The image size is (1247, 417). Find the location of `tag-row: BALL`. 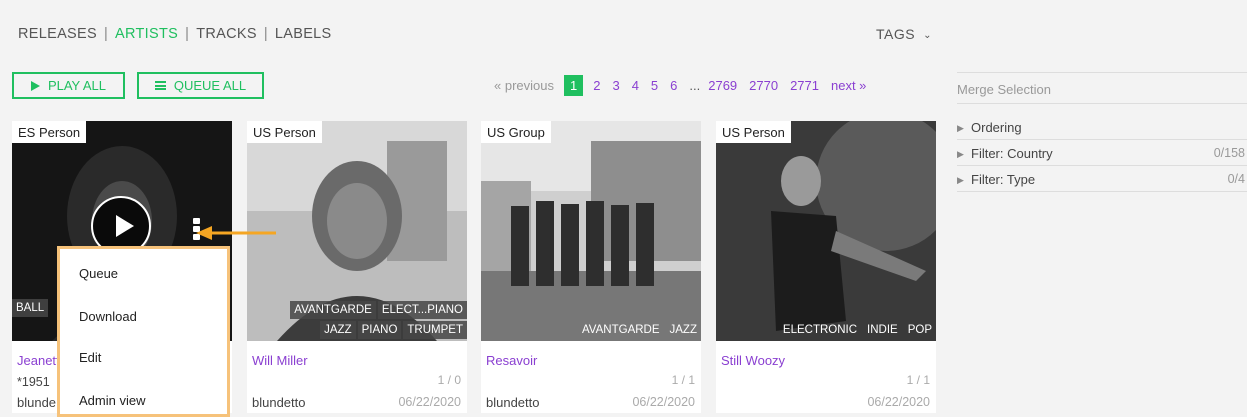

tag-row: BALL is located at coordinates (30, 308).